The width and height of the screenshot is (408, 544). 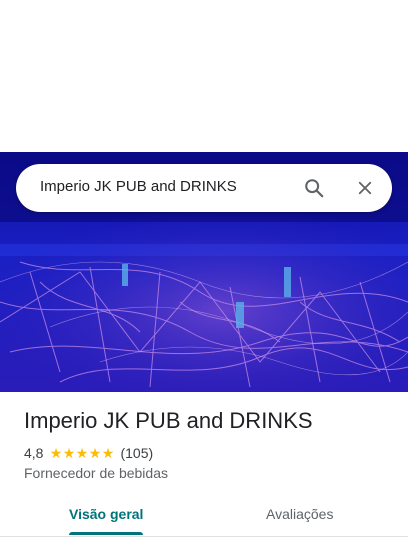 I want to click on place-category: Fornecedor de bebidas, so click(x=96, y=473).